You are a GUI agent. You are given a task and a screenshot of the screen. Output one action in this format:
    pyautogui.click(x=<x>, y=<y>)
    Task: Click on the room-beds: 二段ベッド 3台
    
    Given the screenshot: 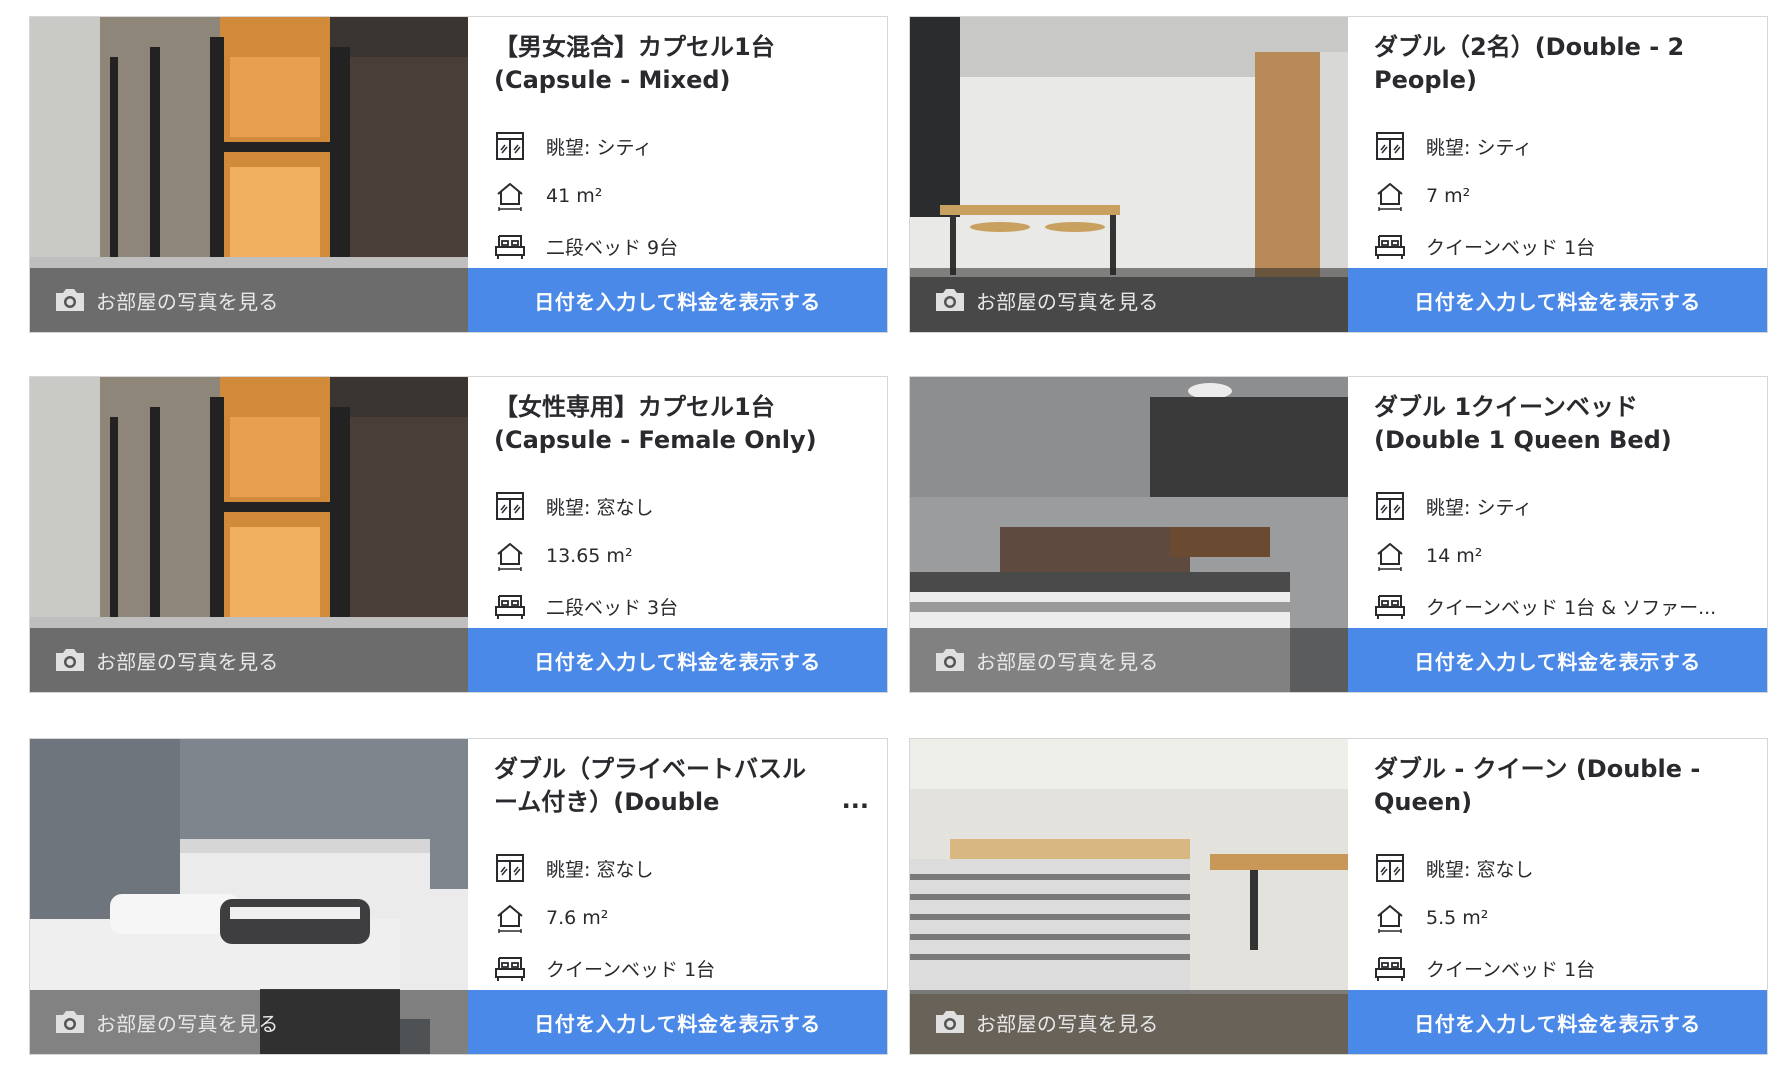 What is the action you would take?
    pyautogui.click(x=586, y=606)
    